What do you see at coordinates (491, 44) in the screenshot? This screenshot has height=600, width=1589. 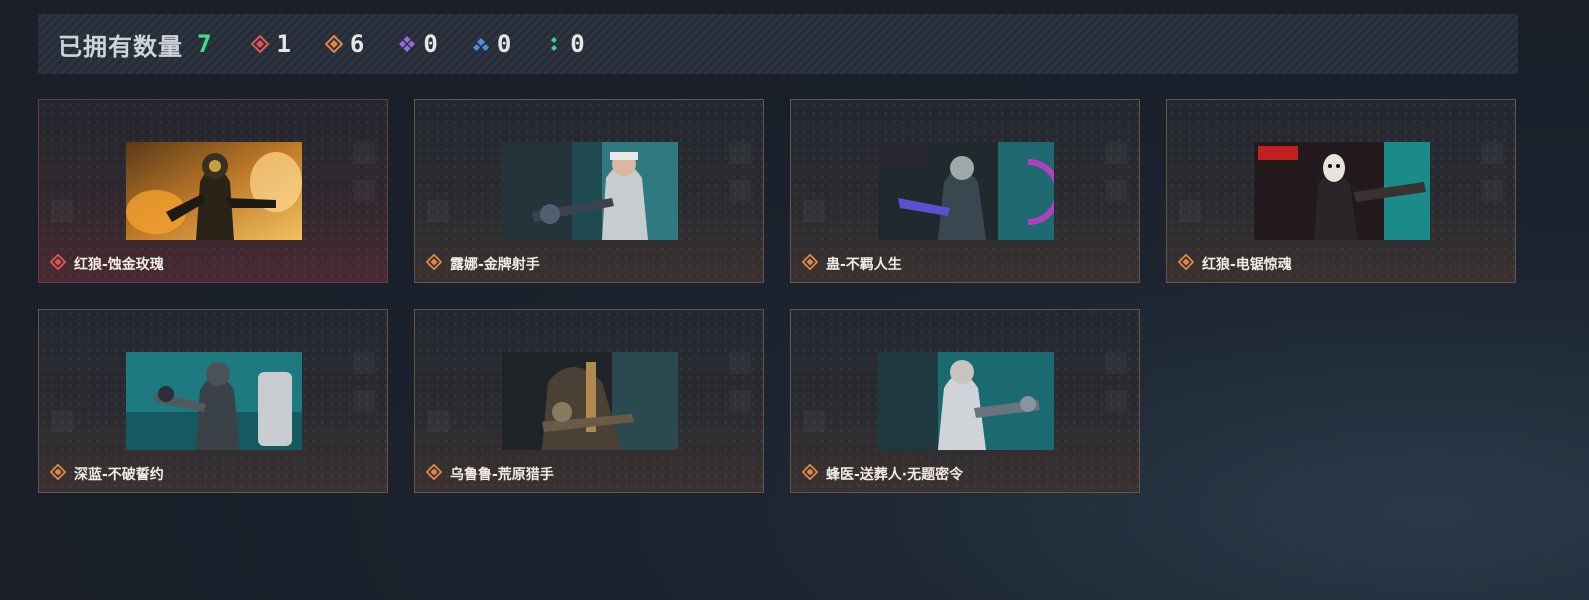 I see `blue-rarity-stat: 0` at bounding box center [491, 44].